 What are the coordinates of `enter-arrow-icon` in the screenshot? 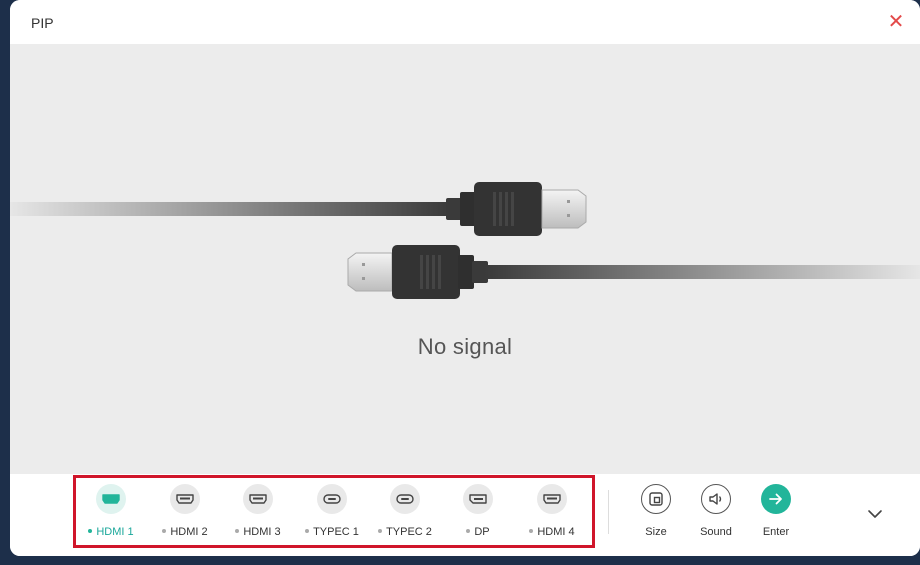 It's located at (776, 499).